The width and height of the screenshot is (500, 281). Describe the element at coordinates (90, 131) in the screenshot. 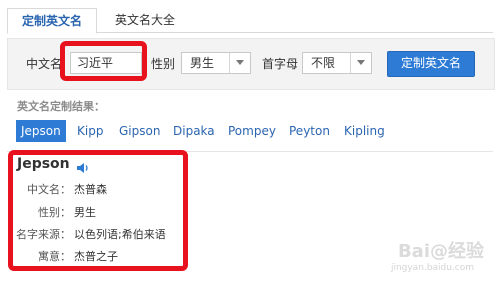

I see `name-option-kipp: Kipp` at that location.